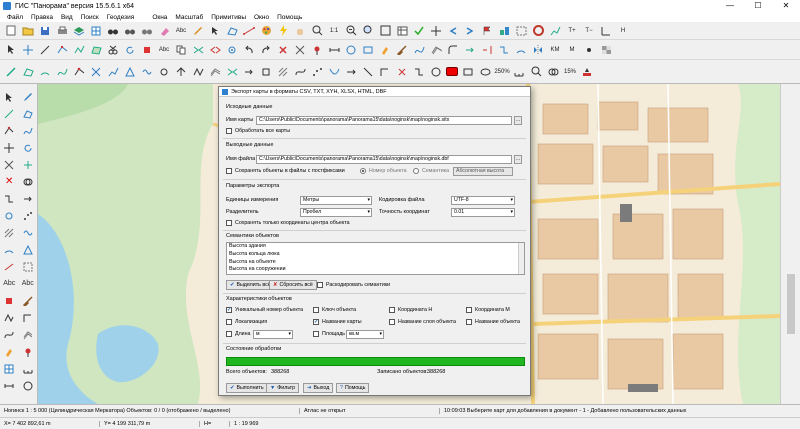  I want to click on select-all-button: ✔ Выделить всё, so click(250, 285).